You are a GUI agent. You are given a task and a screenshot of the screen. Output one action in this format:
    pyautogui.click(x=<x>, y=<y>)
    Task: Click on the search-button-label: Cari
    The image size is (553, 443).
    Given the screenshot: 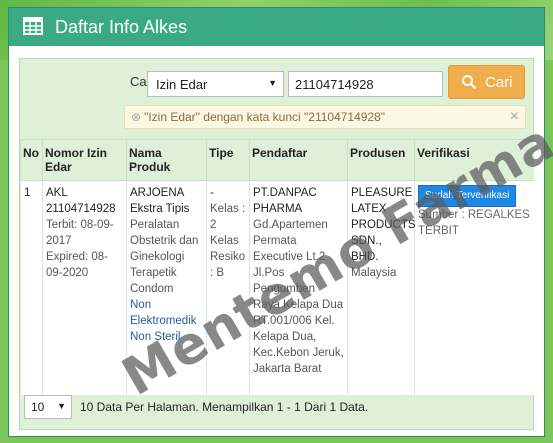 What is the action you would take?
    pyautogui.click(x=499, y=82)
    